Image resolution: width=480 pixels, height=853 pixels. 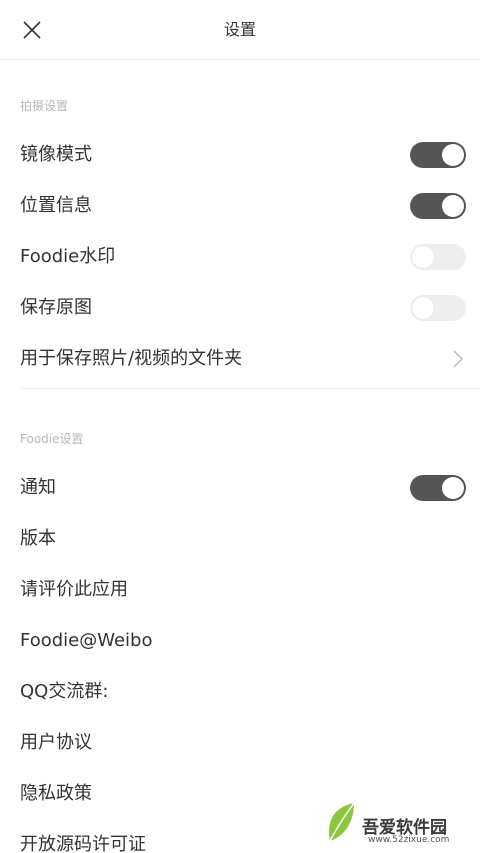 I want to click on setting-label: 用于保存照片/视频的文件夹, so click(x=131, y=358).